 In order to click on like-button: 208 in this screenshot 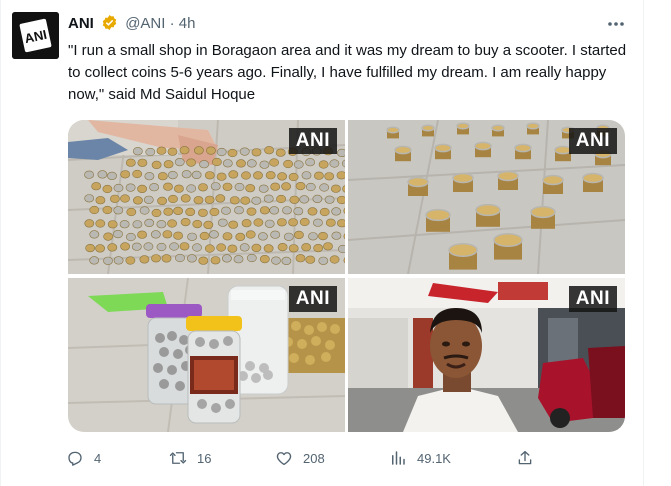, I will do `click(300, 458)`.